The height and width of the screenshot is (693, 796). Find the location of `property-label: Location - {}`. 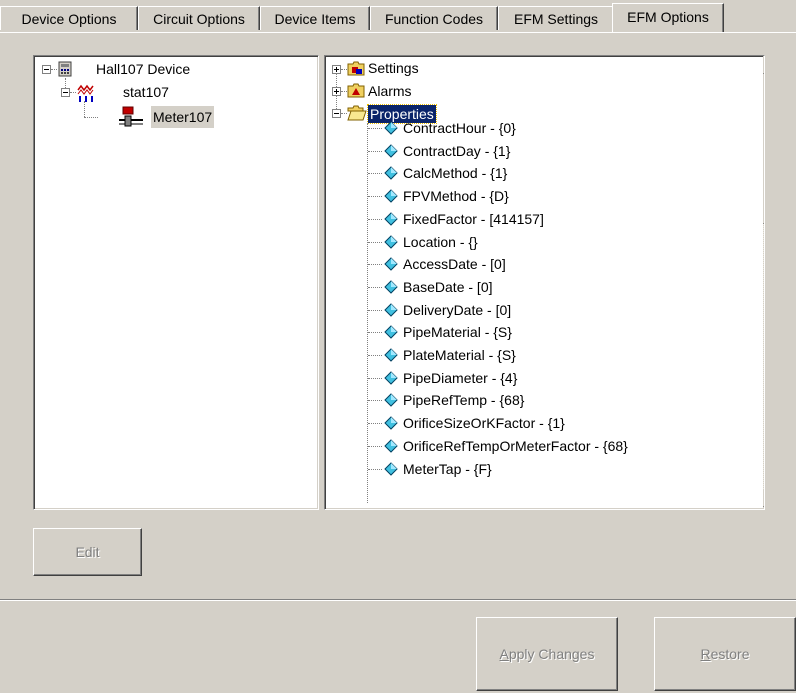

property-label: Location - {} is located at coordinates (440, 242).